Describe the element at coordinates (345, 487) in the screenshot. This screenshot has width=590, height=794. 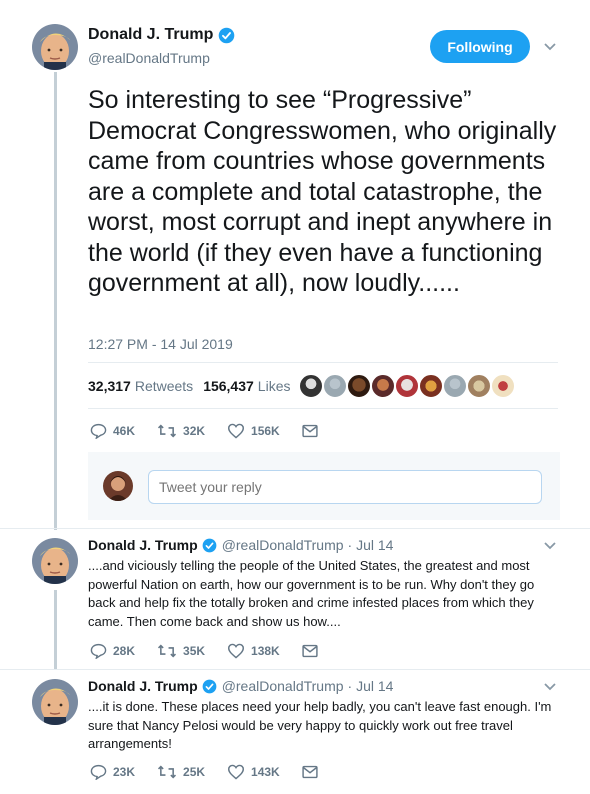
I see `reply-input` at that location.